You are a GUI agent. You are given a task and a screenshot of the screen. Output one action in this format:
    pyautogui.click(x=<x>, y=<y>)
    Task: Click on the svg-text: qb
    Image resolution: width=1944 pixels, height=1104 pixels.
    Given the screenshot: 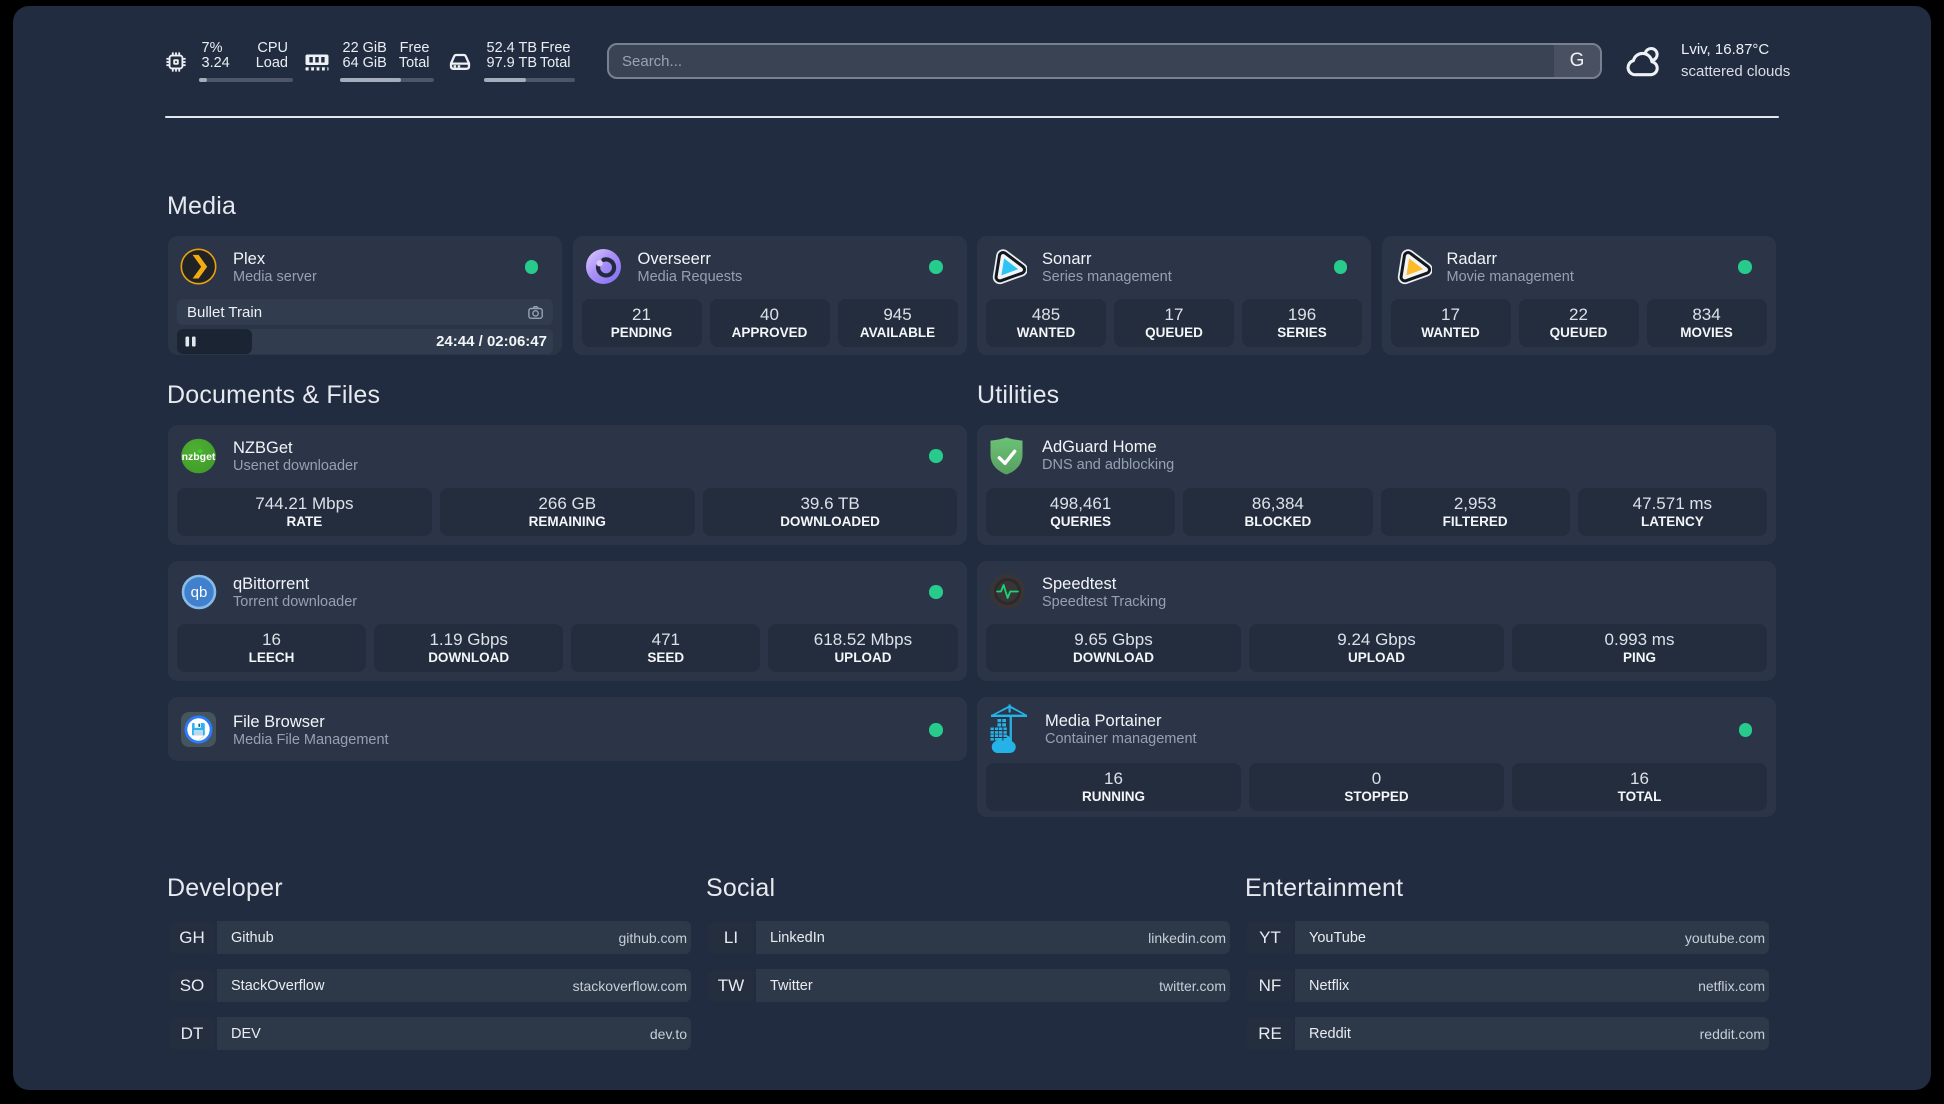 What is the action you would take?
    pyautogui.click(x=199, y=592)
    